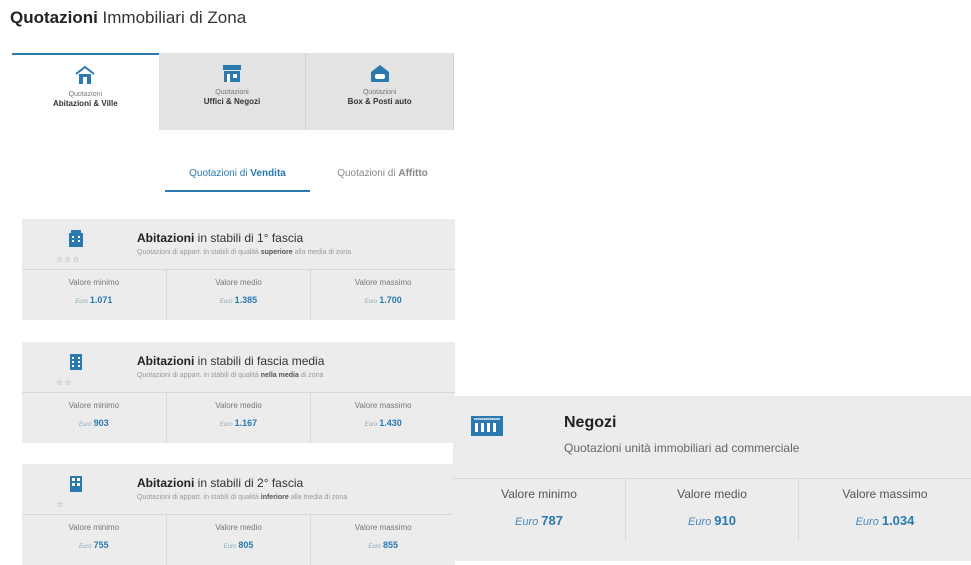 The image size is (971, 565). Describe the element at coordinates (128, 17) in the screenshot. I see `page-title: Quotazioni Immobiliari di Zona` at that location.